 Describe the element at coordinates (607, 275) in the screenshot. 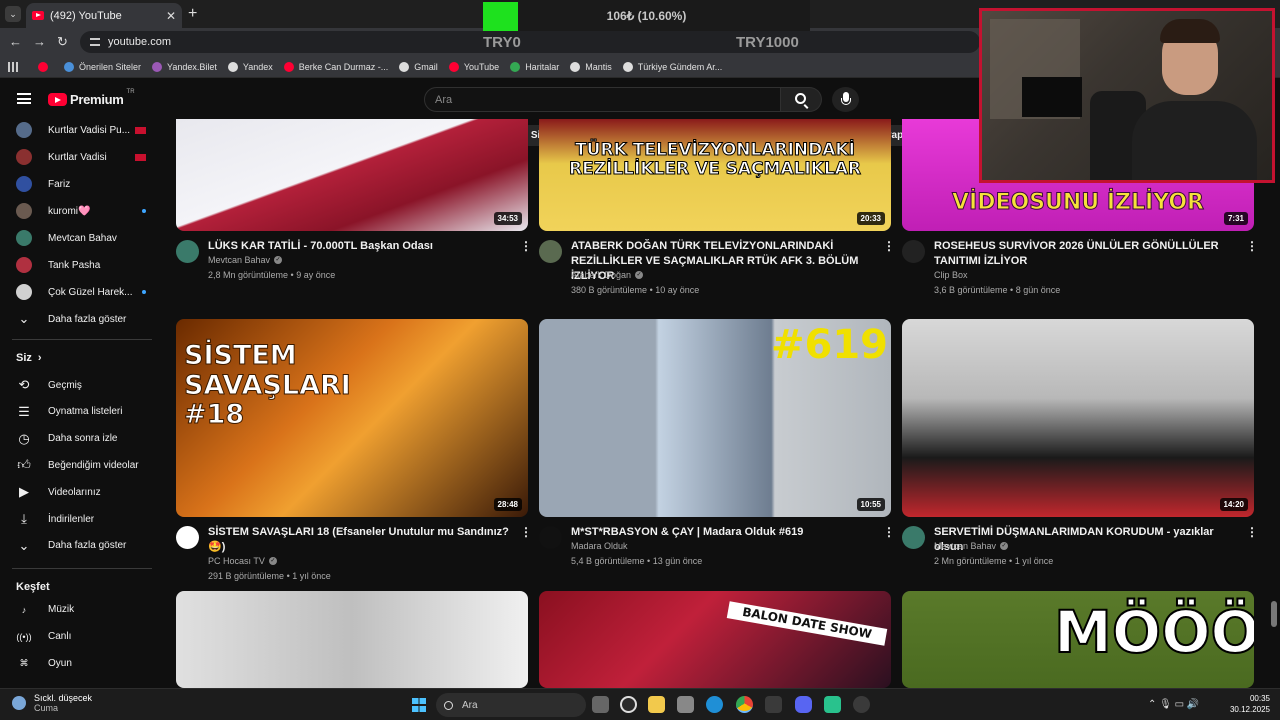

I see `channel-name: Ataberk Doğan ✓` at that location.